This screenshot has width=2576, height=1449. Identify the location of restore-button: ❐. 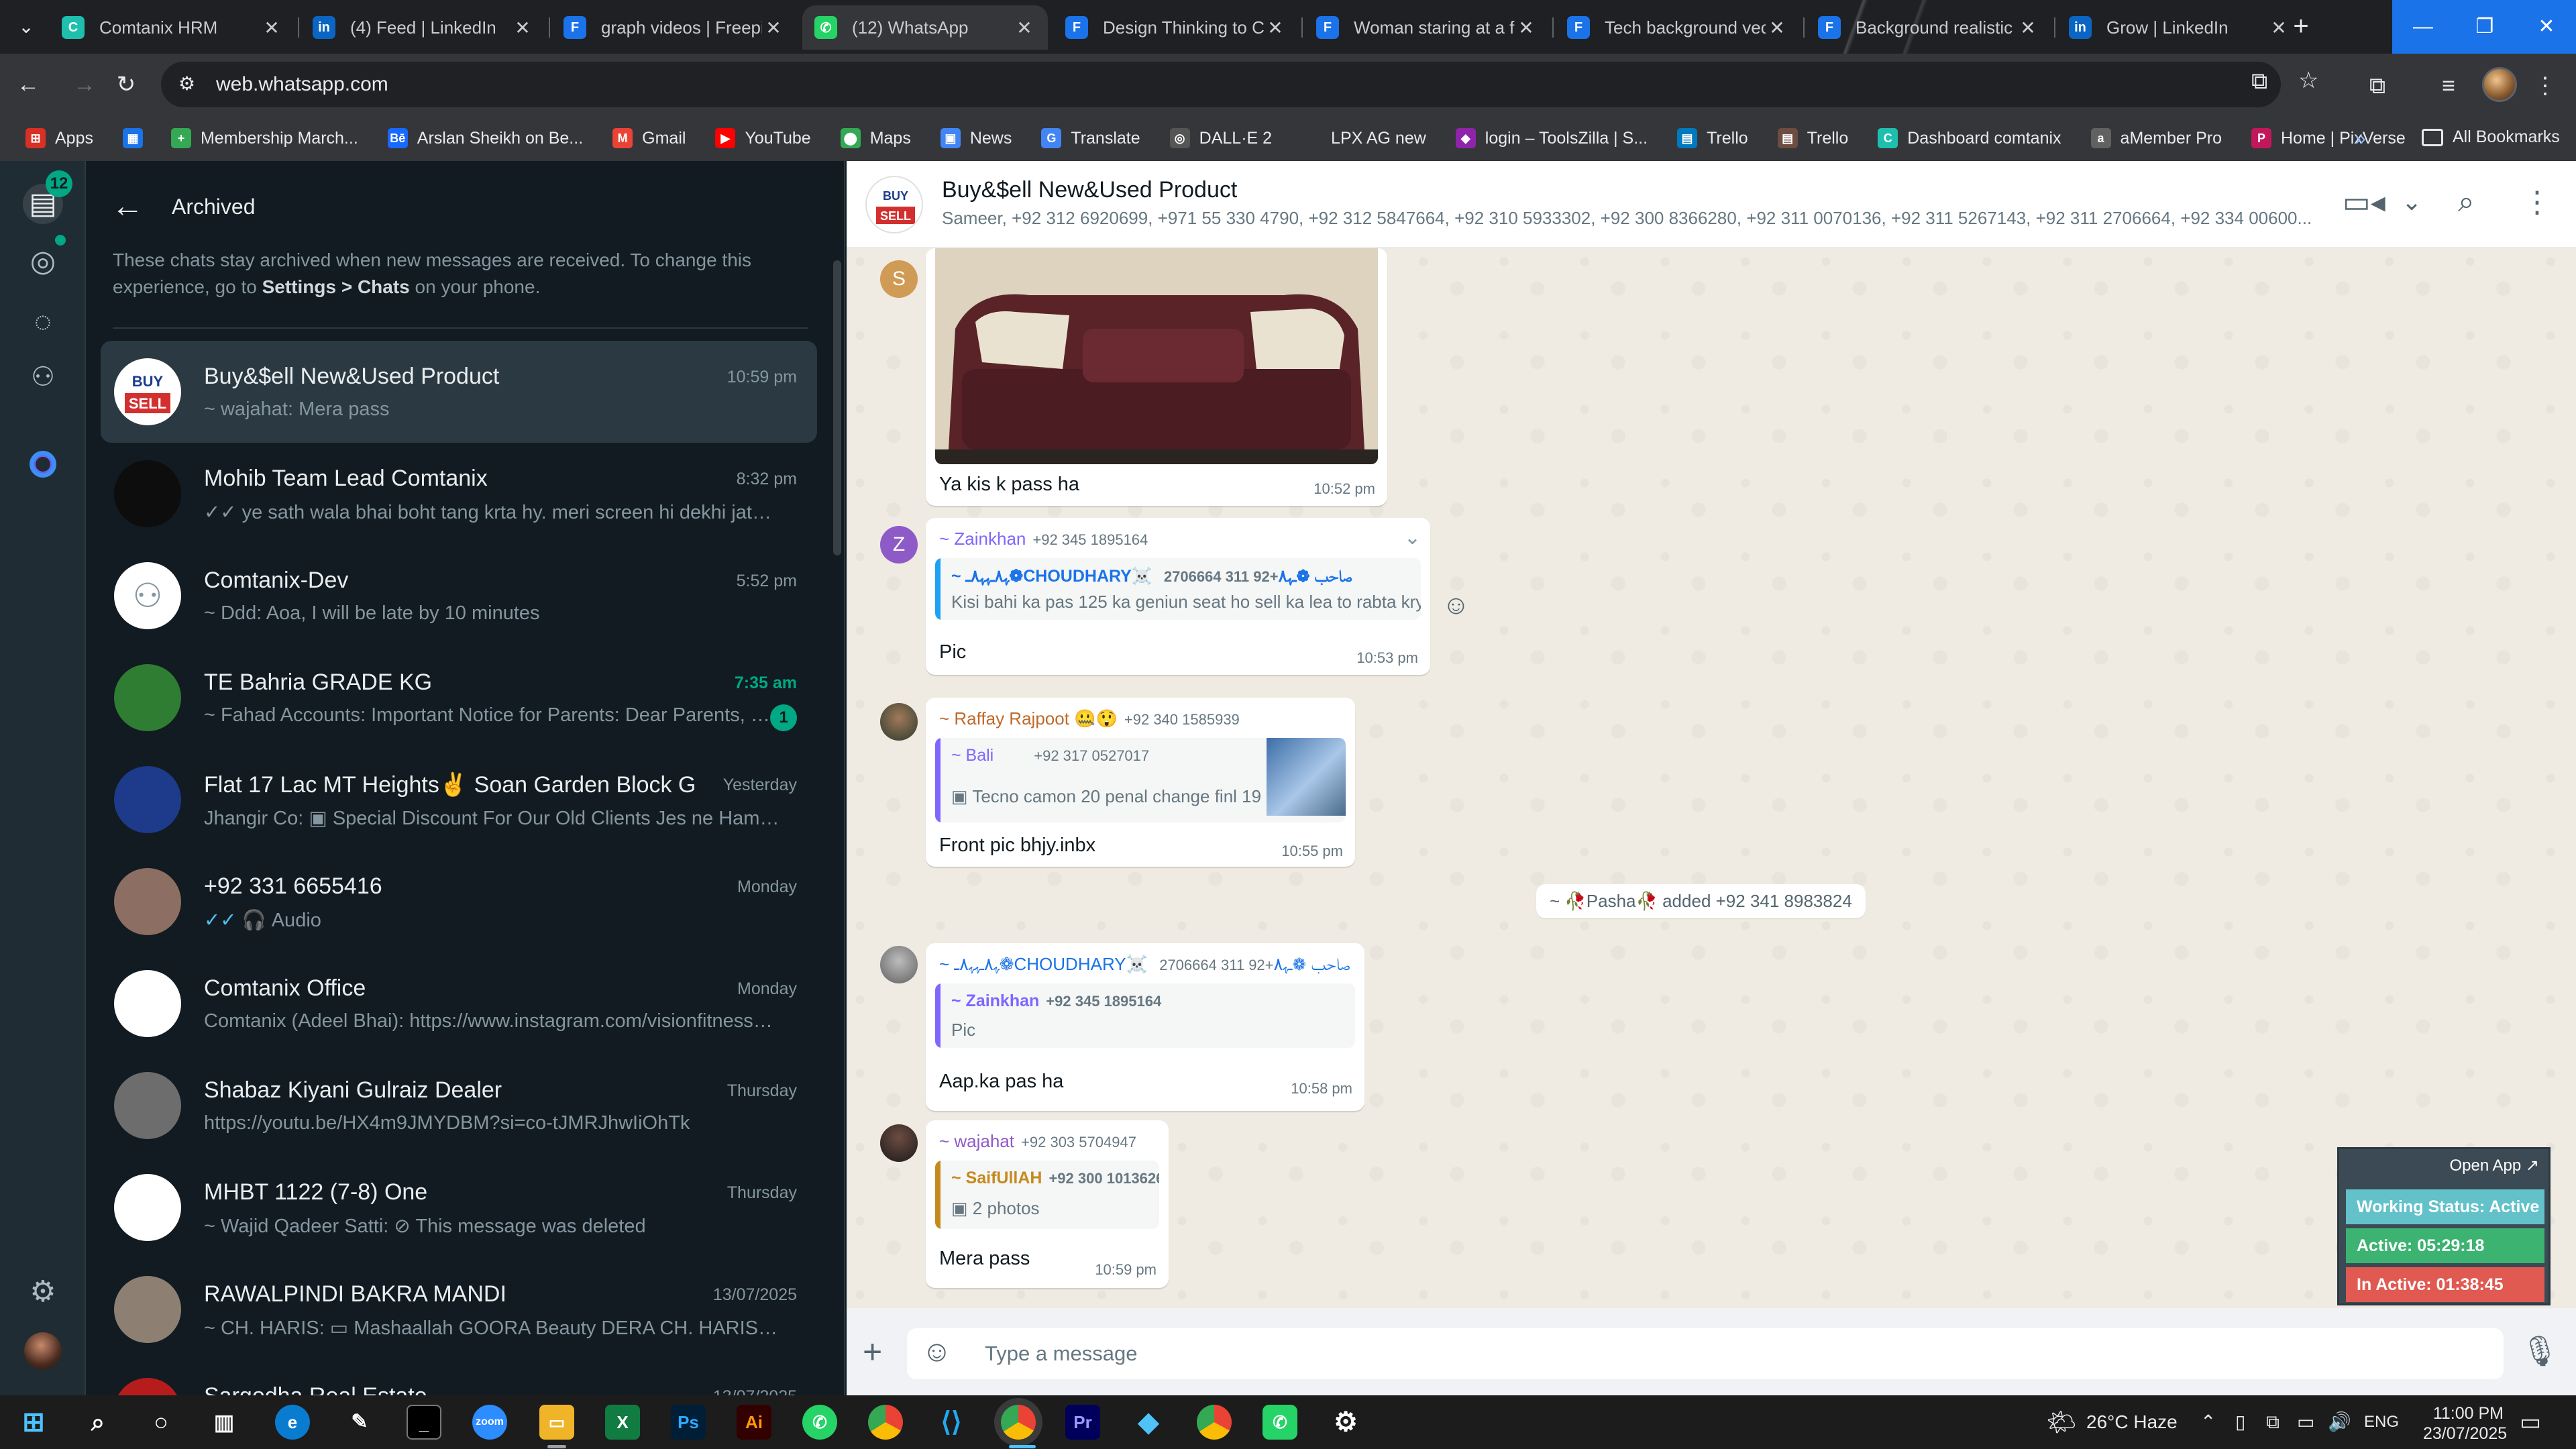
(2485, 27).